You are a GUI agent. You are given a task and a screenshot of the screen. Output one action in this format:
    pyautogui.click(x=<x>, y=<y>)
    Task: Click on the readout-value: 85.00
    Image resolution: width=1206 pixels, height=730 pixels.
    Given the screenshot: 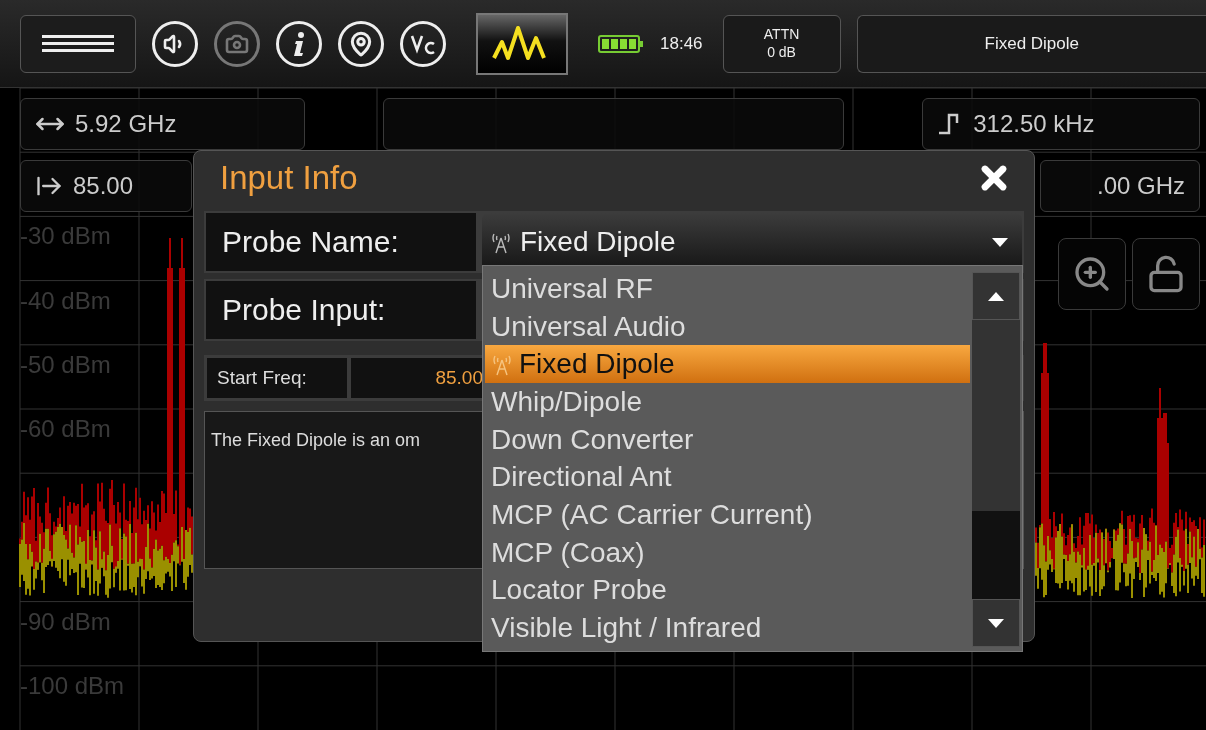 What is the action you would take?
    pyautogui.click(x=103, y=186)
    